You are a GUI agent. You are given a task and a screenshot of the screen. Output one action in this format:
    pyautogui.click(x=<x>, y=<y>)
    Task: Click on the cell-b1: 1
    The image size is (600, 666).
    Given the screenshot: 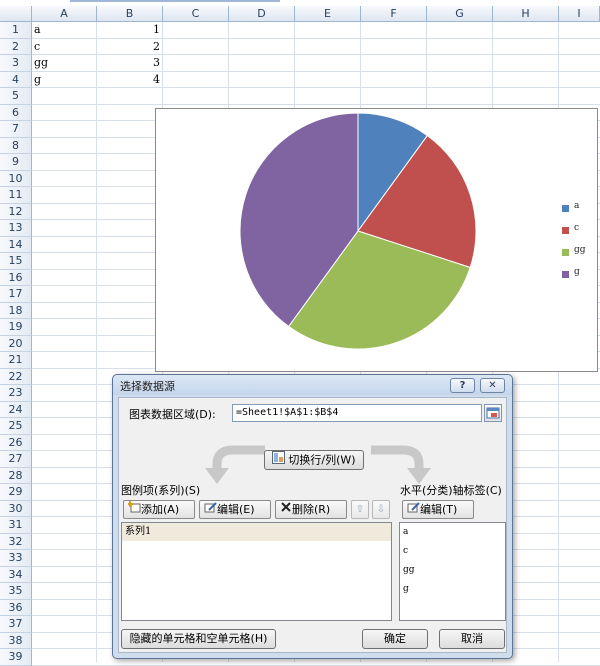 What is the action you would take?
    pyautogui.click(x=129, y=30)
    